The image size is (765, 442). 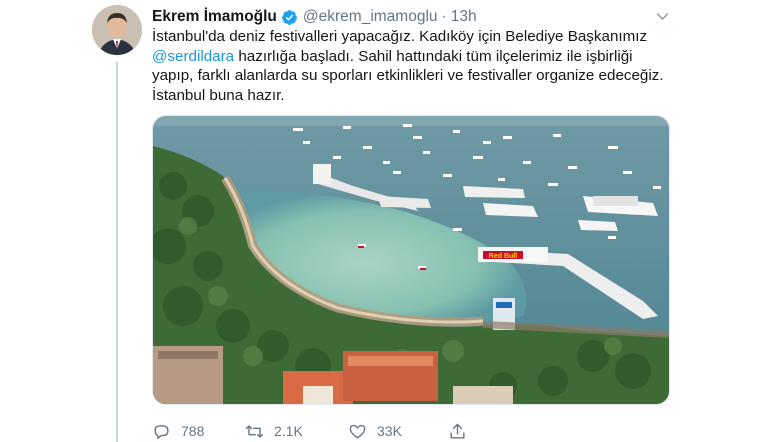 I want to click on avatar-image, so click(x=117, y=30).